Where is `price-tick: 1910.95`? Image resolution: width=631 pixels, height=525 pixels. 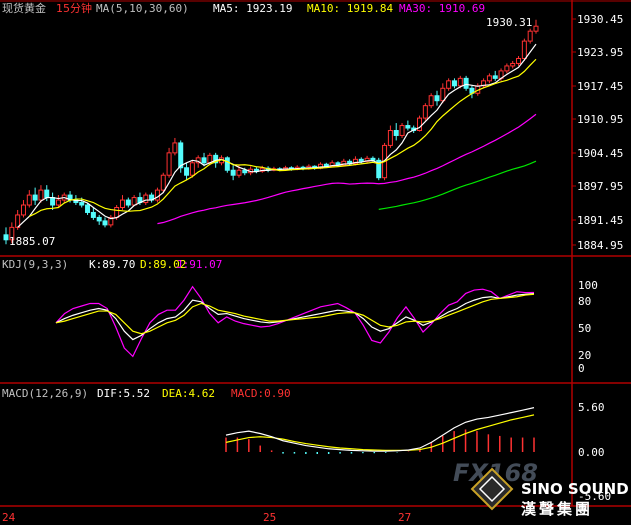
price-tick: 1910.95 is located at coordinates (600, 119).